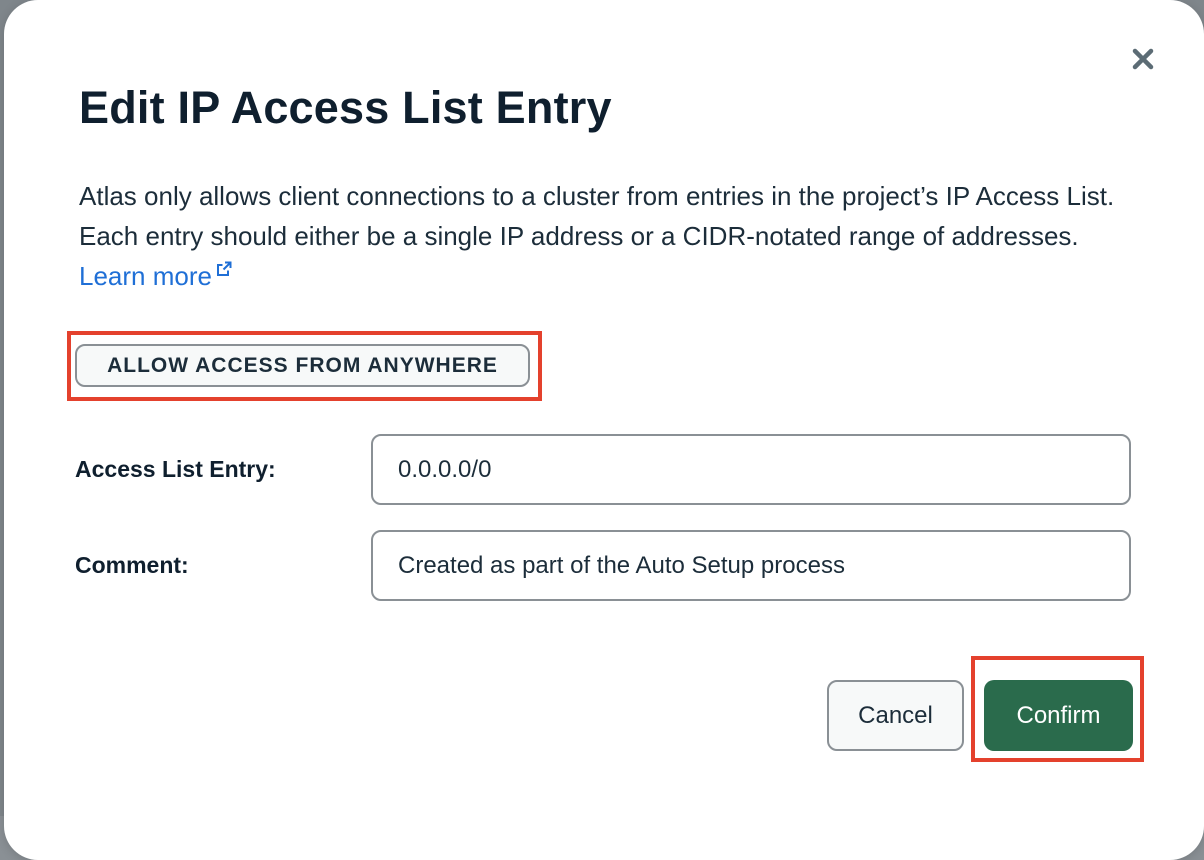  Describe the element at coordinates (895, 715) in the screenshot. I see `cancel-button: Cancel` at that location.